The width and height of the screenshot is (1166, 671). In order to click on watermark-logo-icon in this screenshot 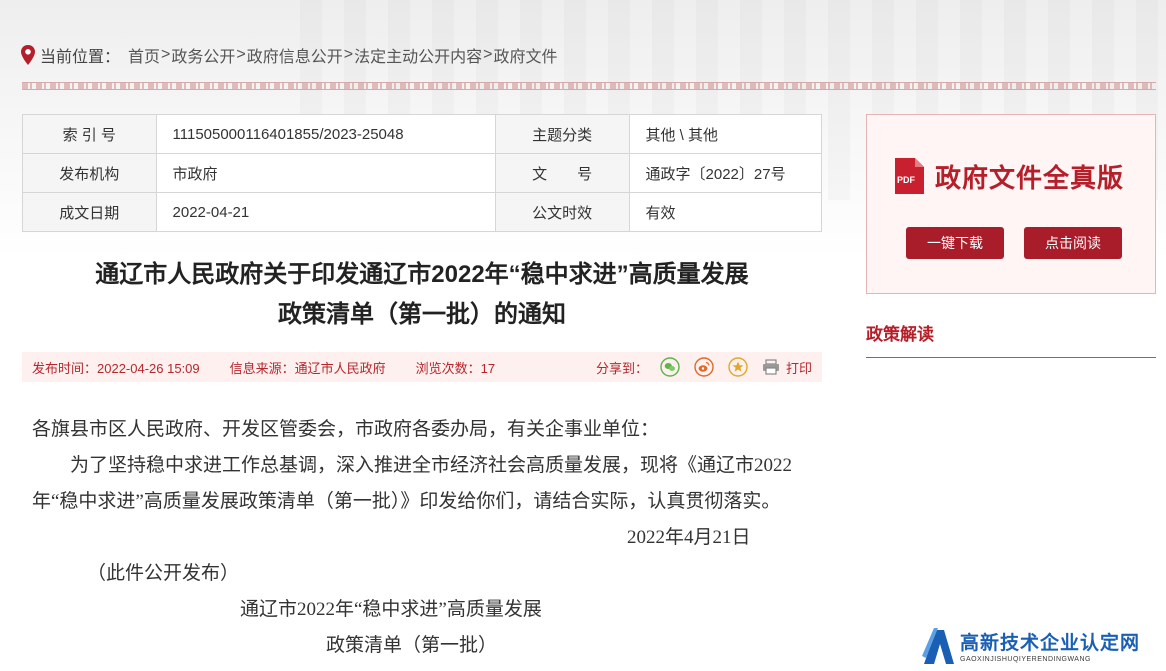, I will do `click(938, 645)`.